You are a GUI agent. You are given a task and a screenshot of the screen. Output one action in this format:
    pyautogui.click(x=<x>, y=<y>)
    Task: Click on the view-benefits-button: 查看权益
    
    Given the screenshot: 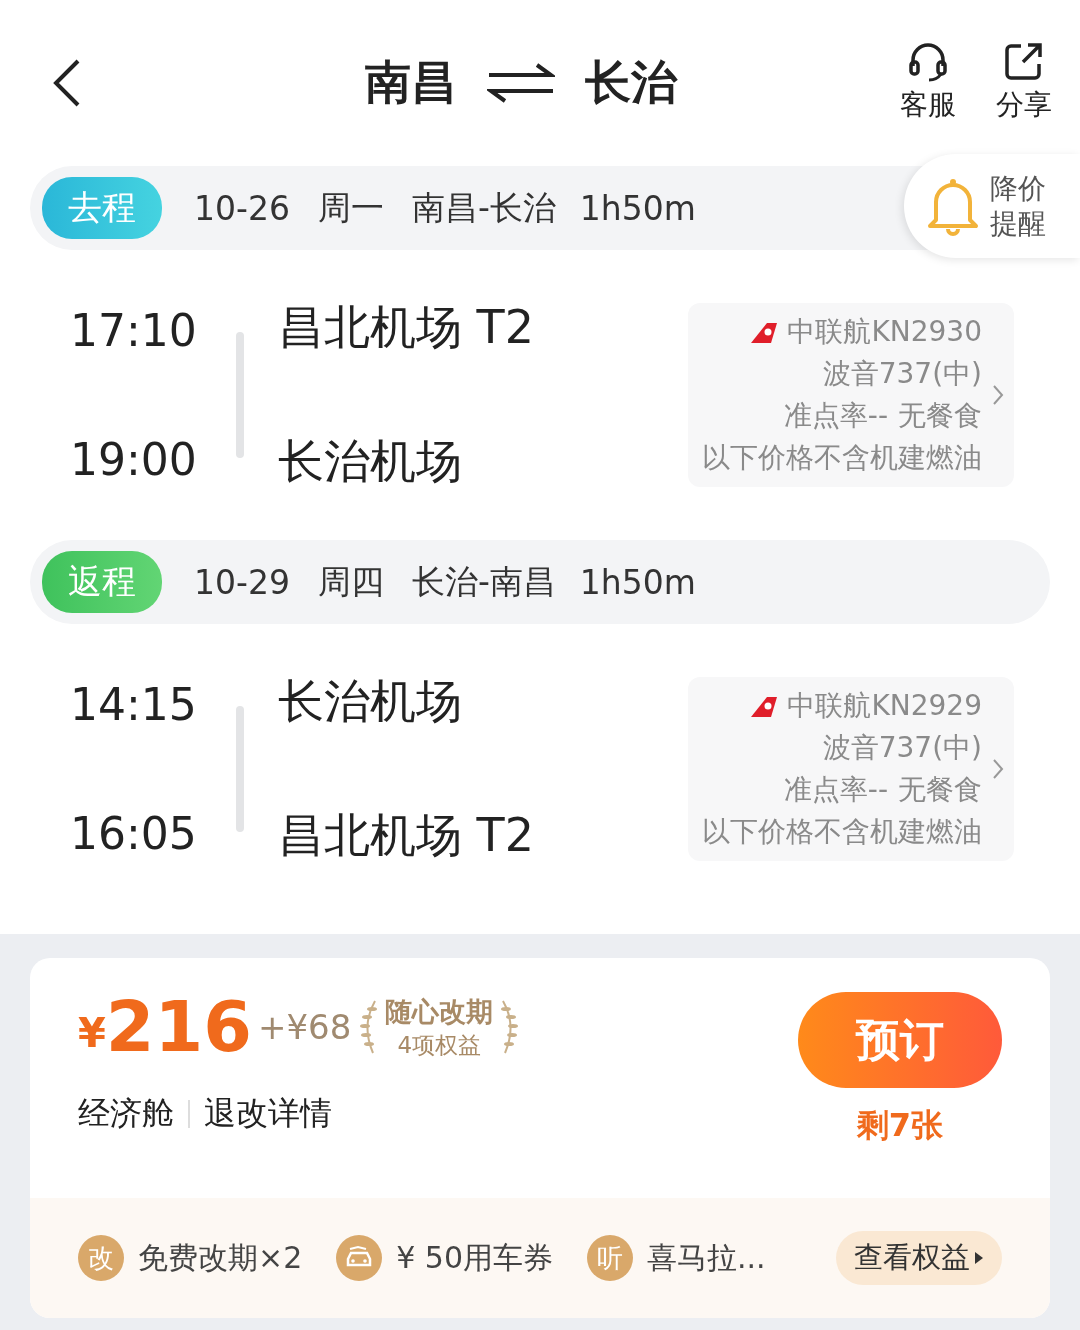 What is the action you would take?
    pyautogui.click(x=919, y=1258)
    